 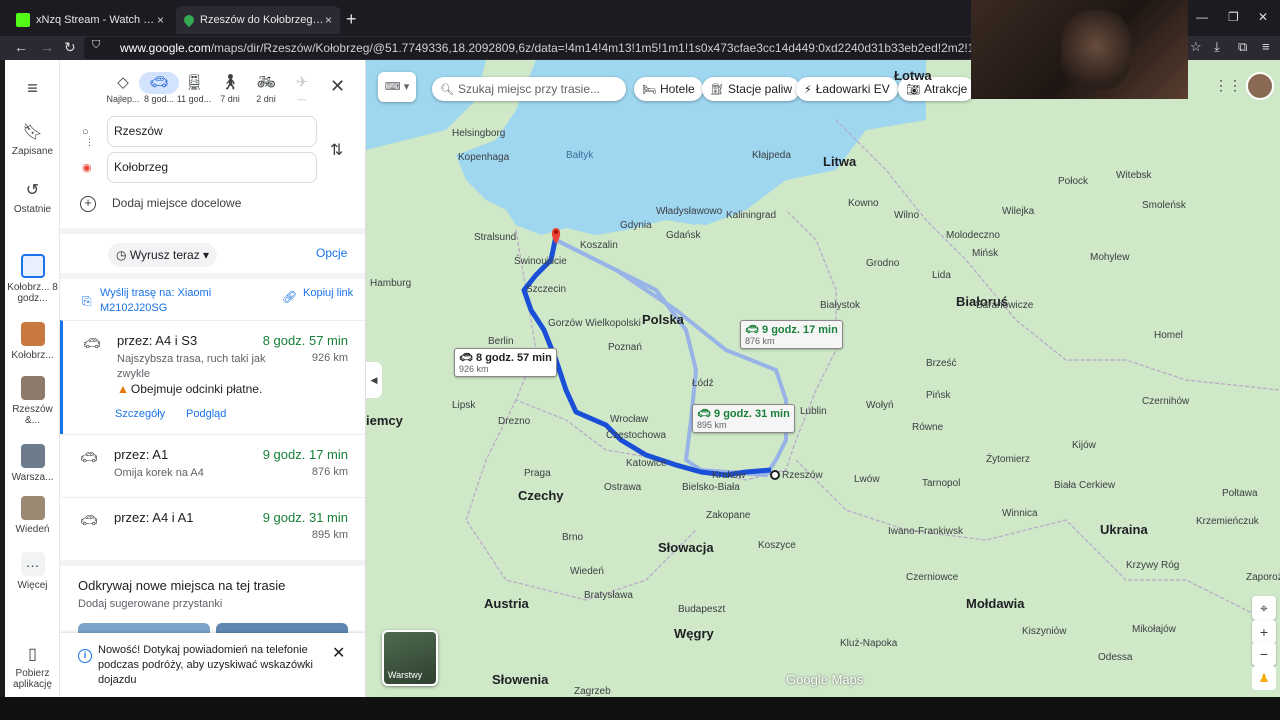 I want to click on route-details-link: Szczegóły, so click(x=140, y=414).